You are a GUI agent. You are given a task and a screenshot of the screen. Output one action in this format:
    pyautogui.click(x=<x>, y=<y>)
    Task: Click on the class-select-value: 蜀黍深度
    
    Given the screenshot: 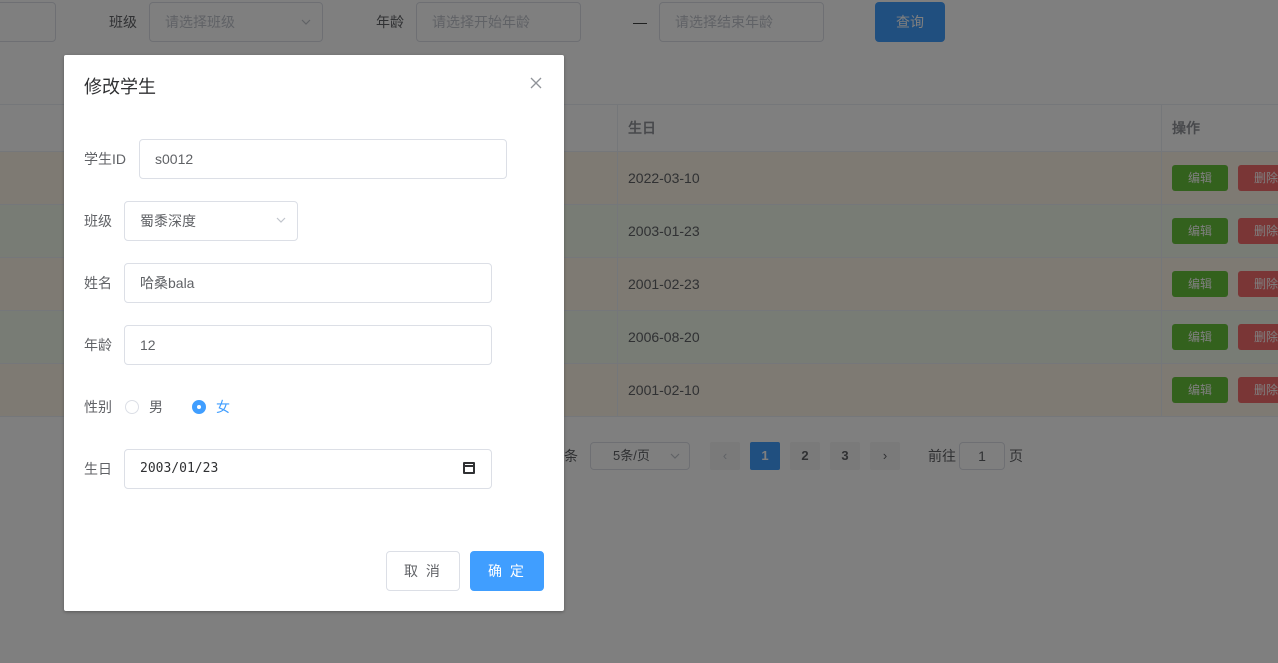 What is the action you would take?
    pyautogui.click(x=168, y=221)
    